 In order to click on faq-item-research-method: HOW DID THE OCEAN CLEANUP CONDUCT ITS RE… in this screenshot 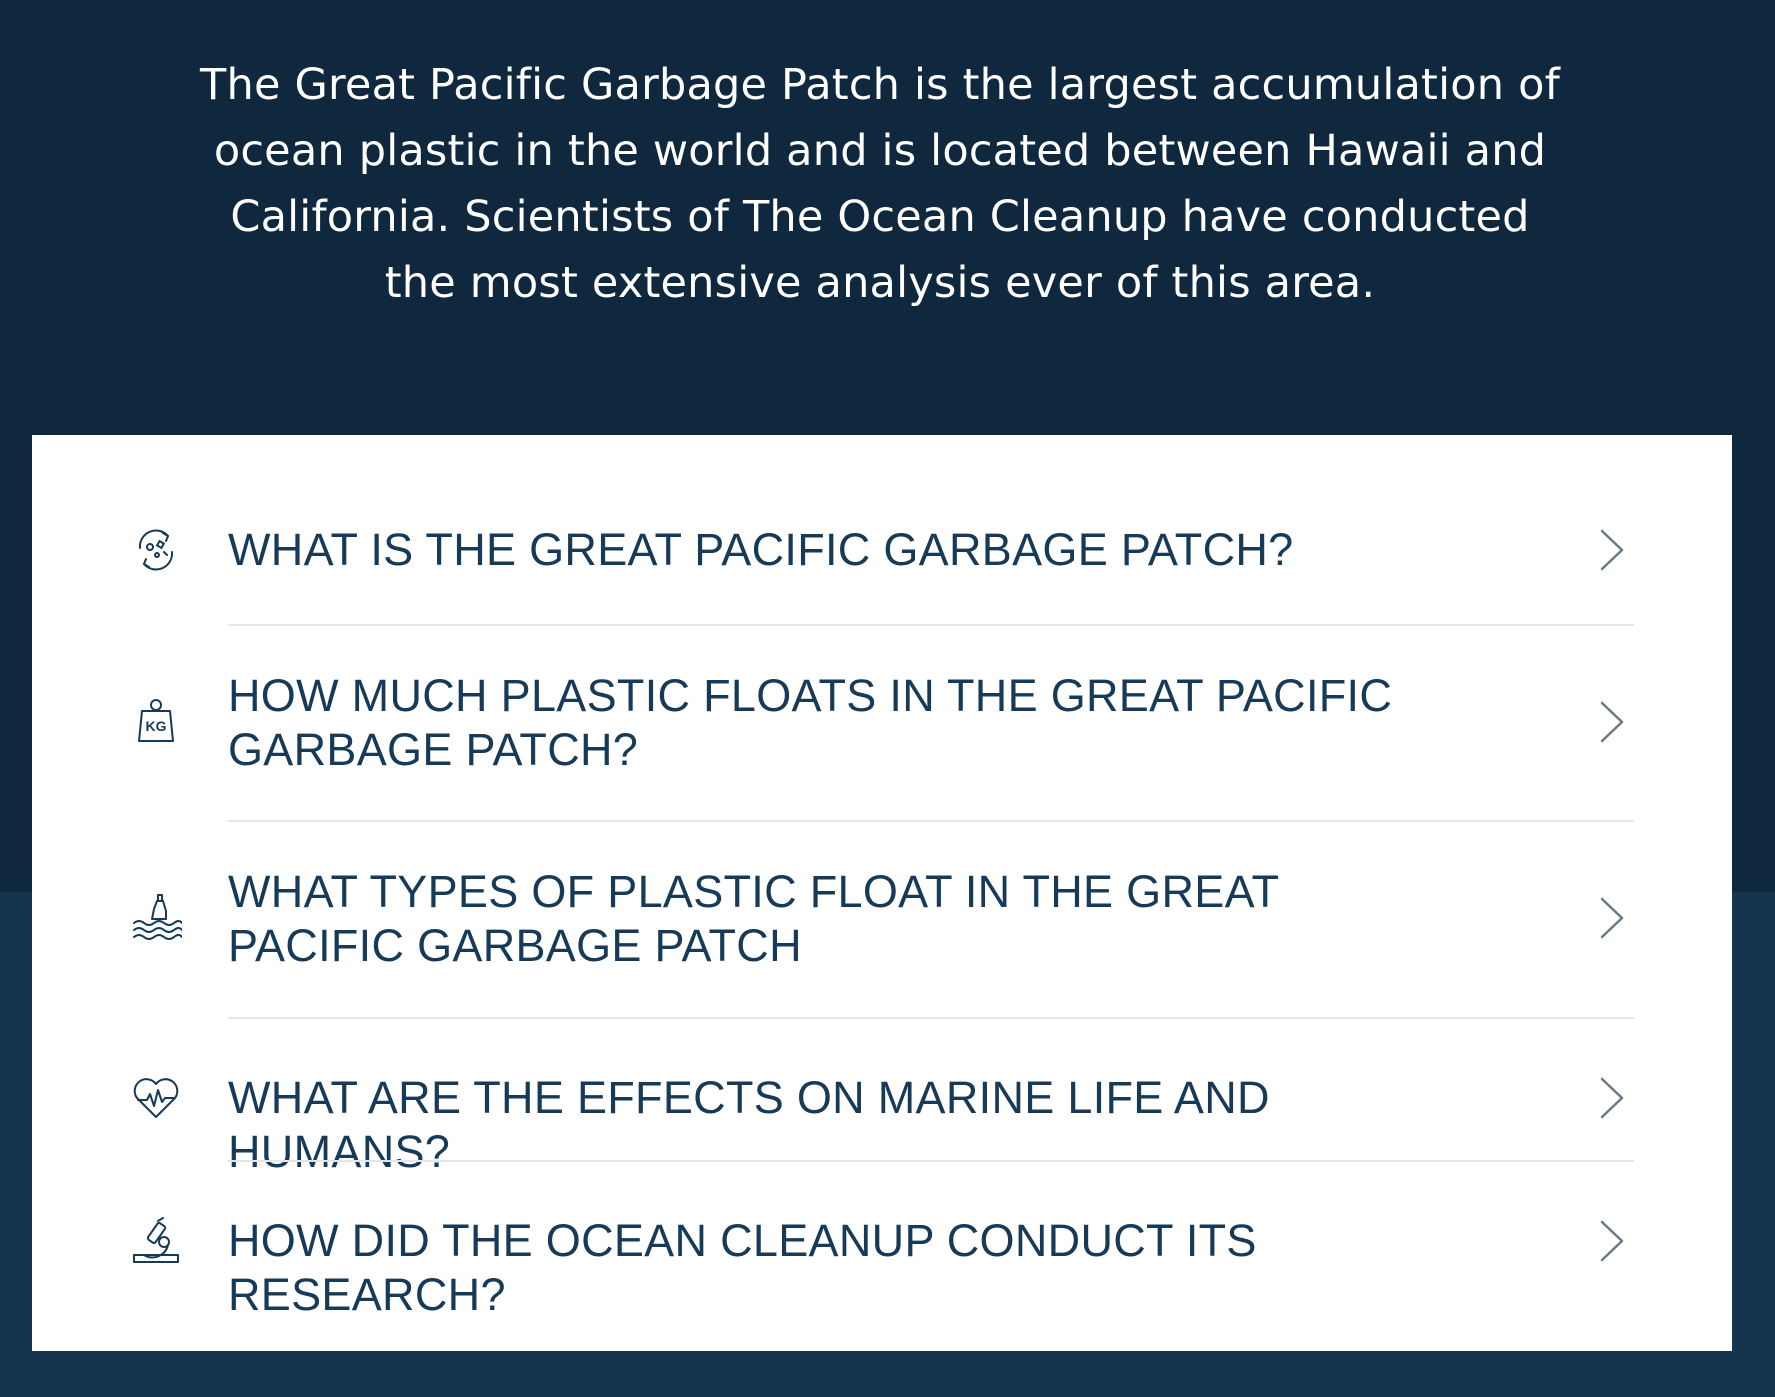, I will do `click(882, 1259)`.